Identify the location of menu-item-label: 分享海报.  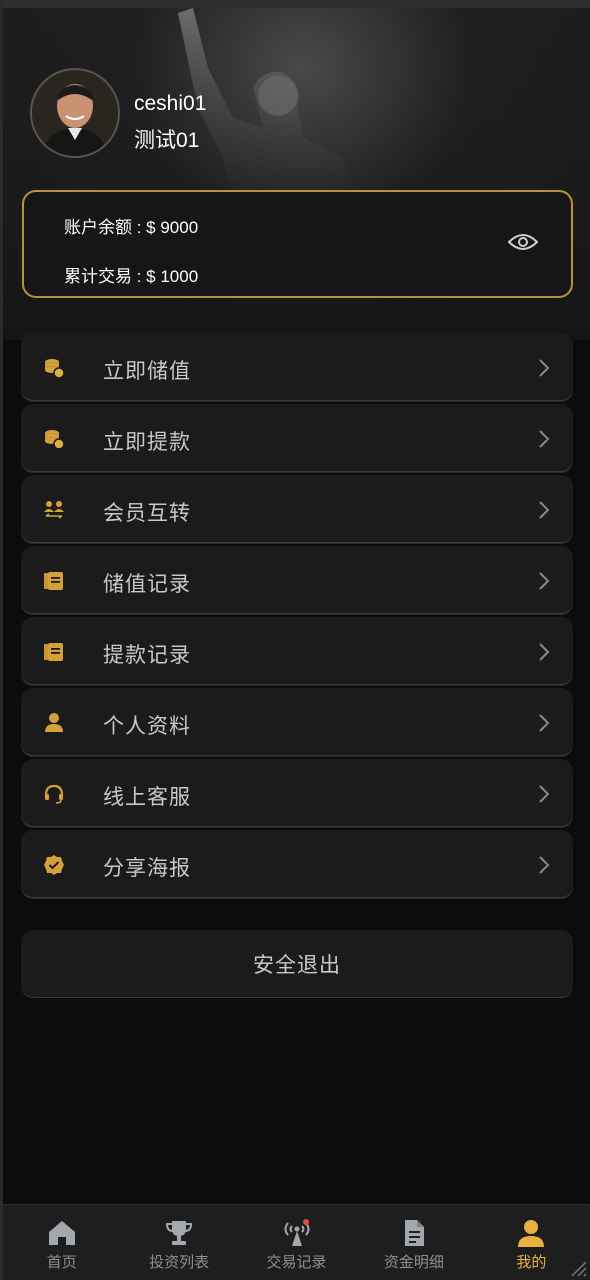
(147, 868).